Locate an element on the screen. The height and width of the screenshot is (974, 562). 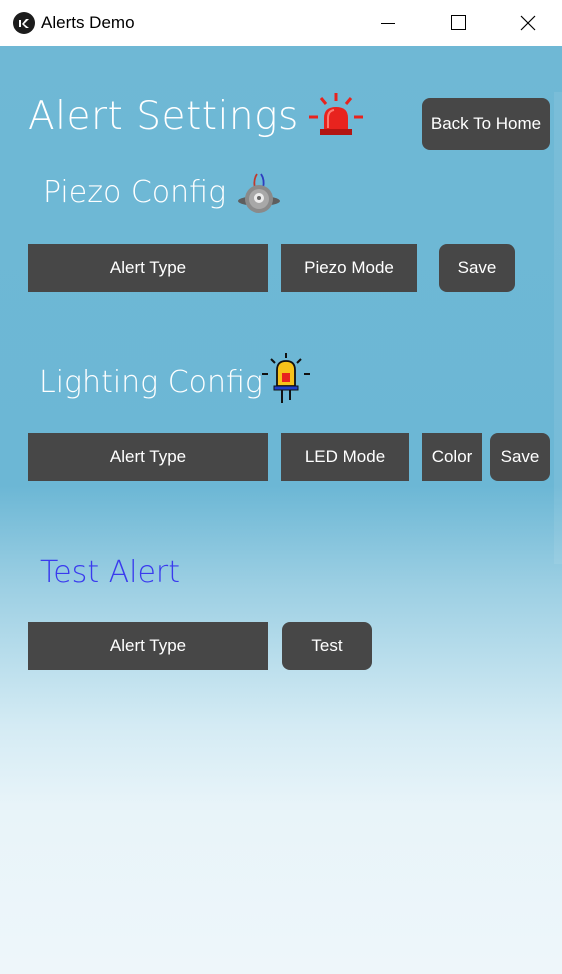
piezo-alert-type-button: Alert Type is located at coordinates (148, 268).